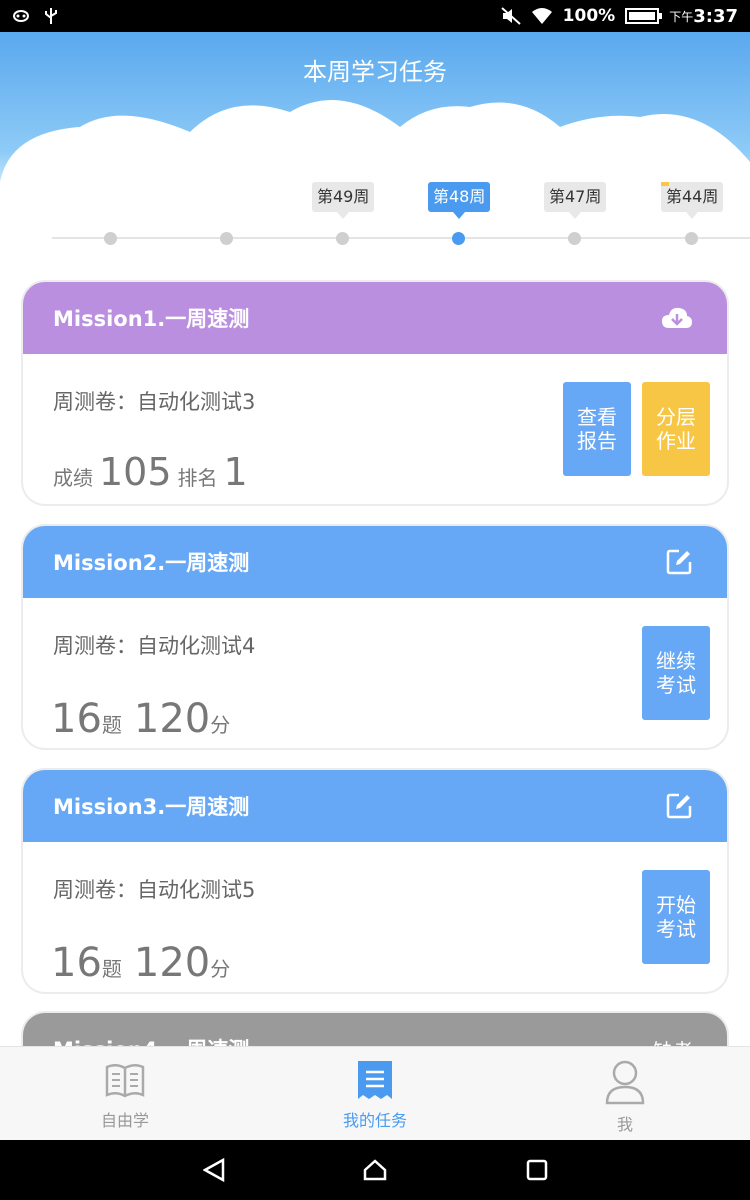  I want to click on back-icon, so click(214, 1170).